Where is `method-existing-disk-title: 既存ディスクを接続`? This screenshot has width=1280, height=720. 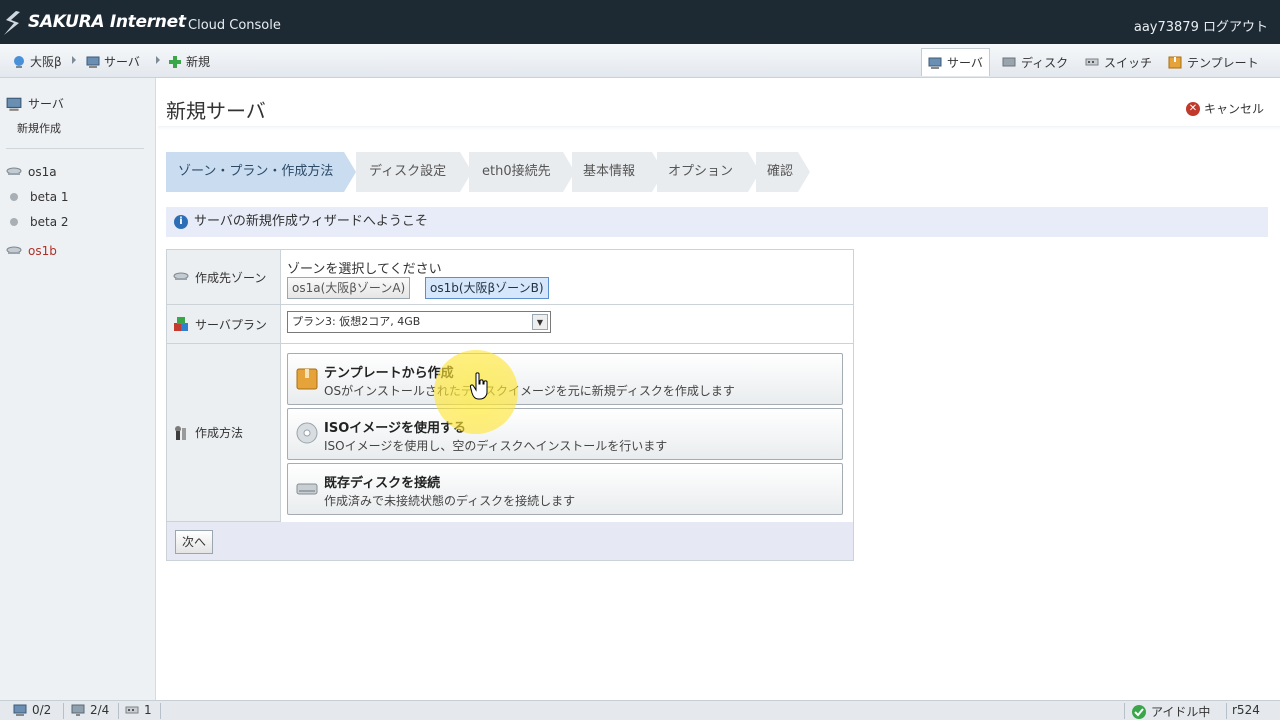
method-existing-disk-title: 既存ディスクを接続 is located at coordinates (382, 483).